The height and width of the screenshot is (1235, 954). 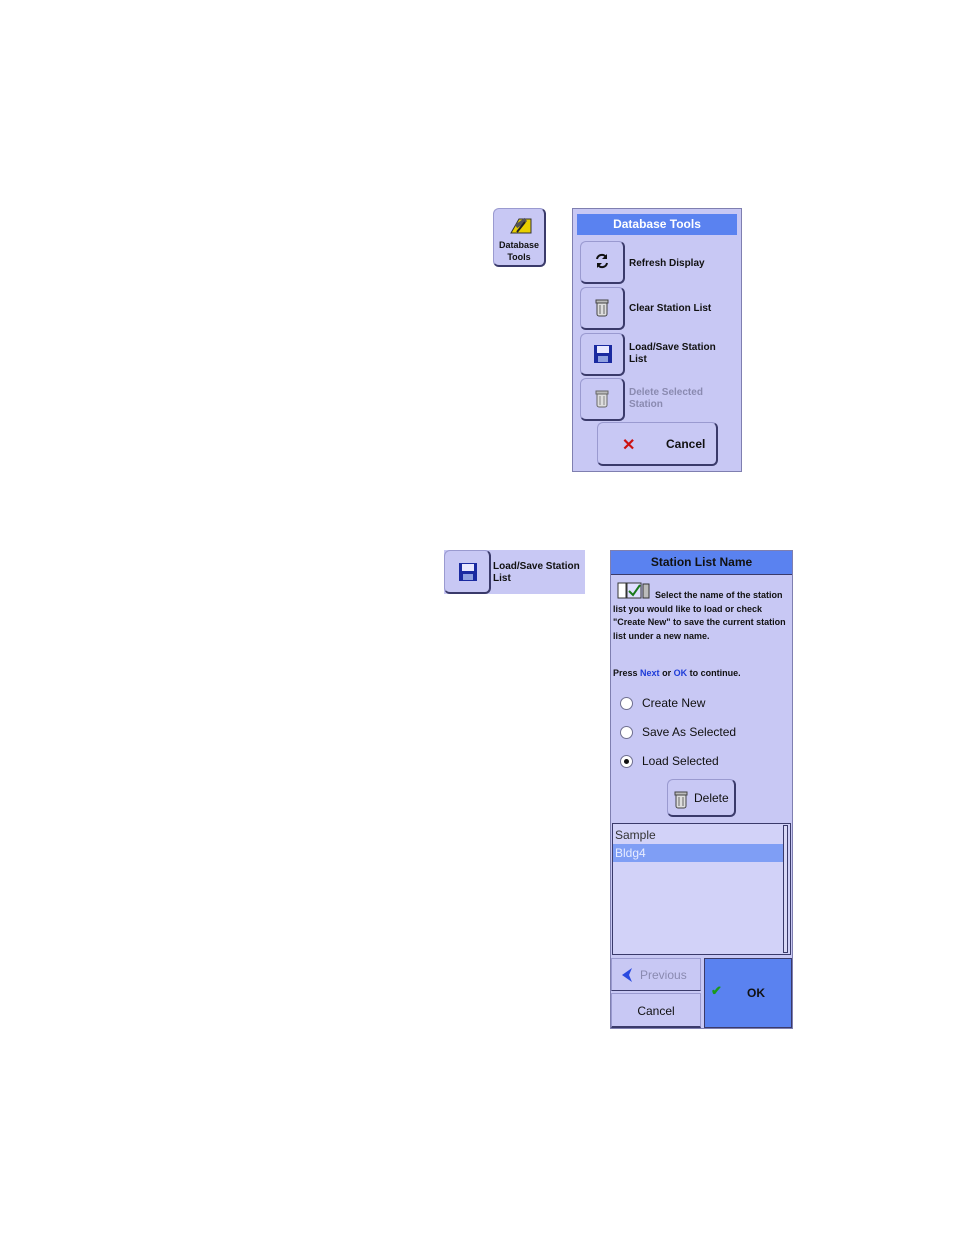 What do you see at coordinates (711, 798) in the screenshot?
I see `delete-label: Delete` at bounding box center [711, 798].